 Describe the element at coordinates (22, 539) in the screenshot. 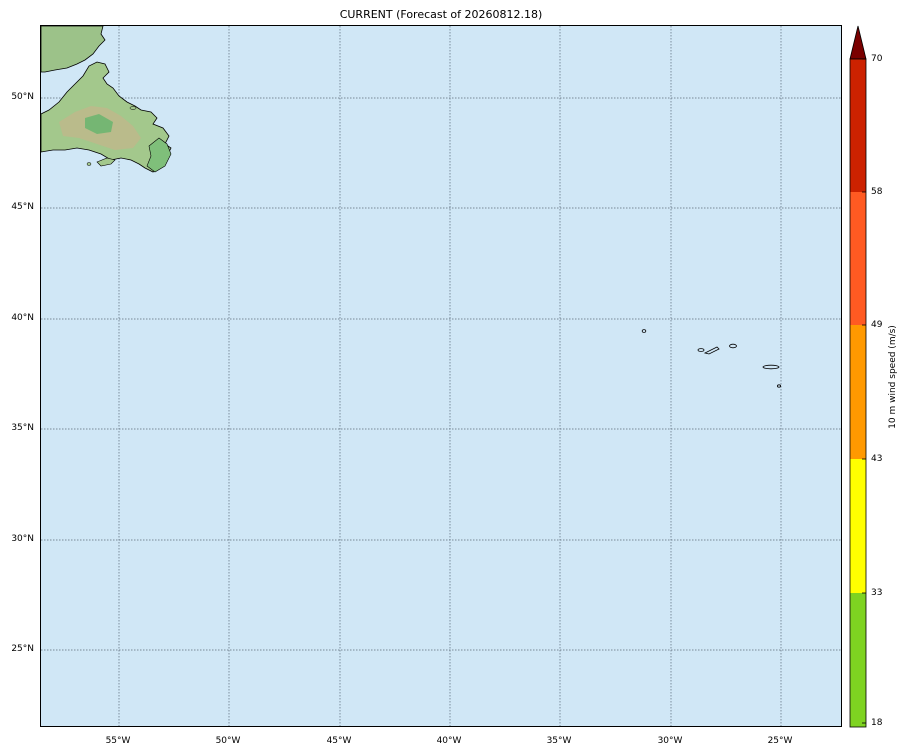

I see `lat-label-30n: 30°N` at that location.